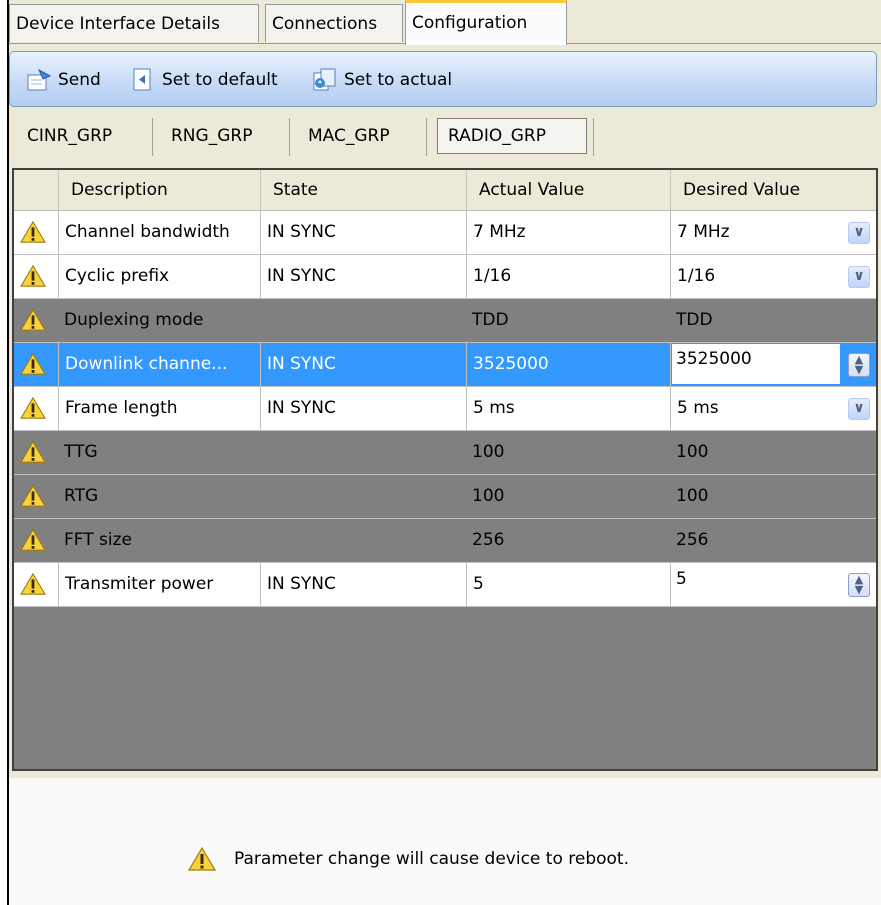 The image size is (881, 905). I want to click on table-row: RTG 100 100, so click(445, 497).